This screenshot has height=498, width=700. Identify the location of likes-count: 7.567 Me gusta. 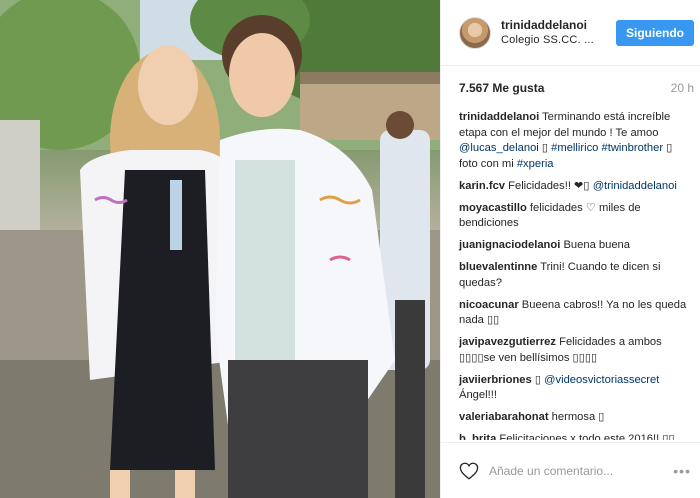
(501, 88).